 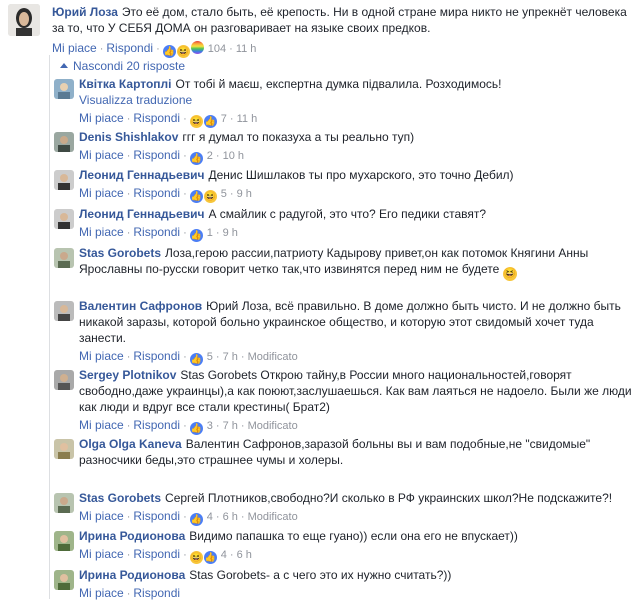 What do you see at coordinates (49, 327) in the screenshot?
I see `thread-line` at bounding box center [49, 327].